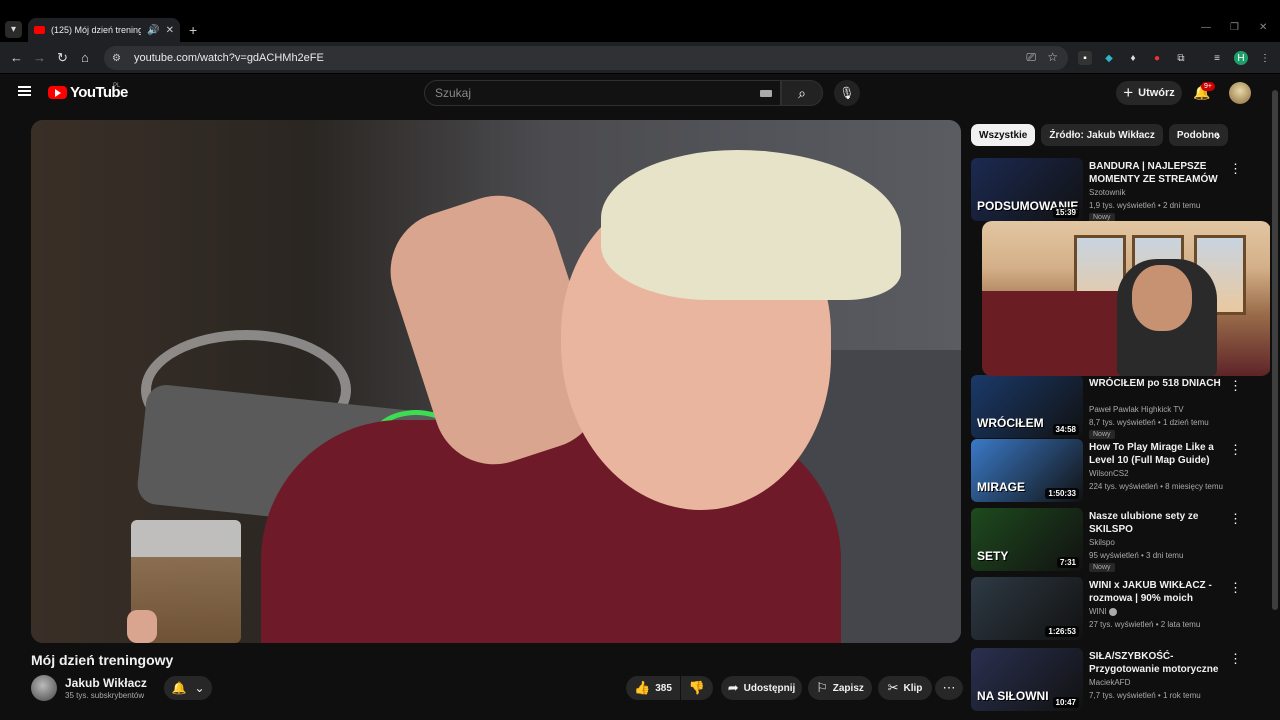  I want to click on create-label: Utwórz, so click(1156, 93).